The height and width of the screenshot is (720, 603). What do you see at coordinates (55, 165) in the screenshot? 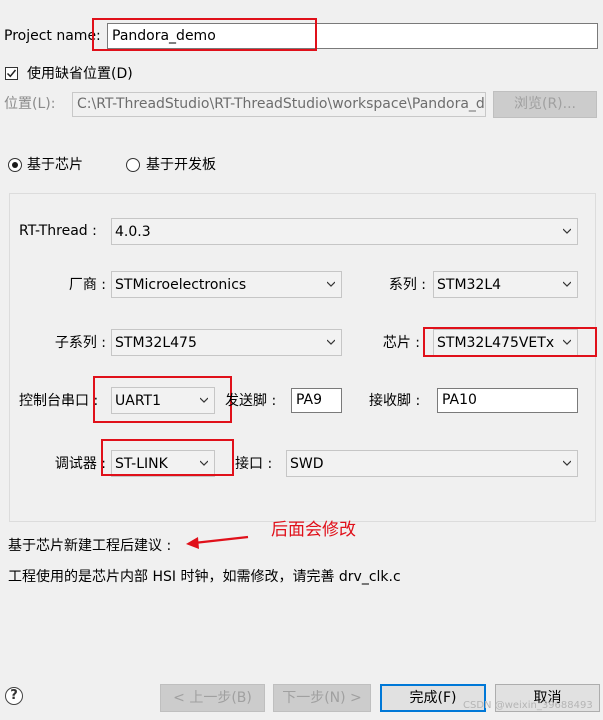
I see `chip-mode-label: 基于芯片` at bounding box center [55, 165].